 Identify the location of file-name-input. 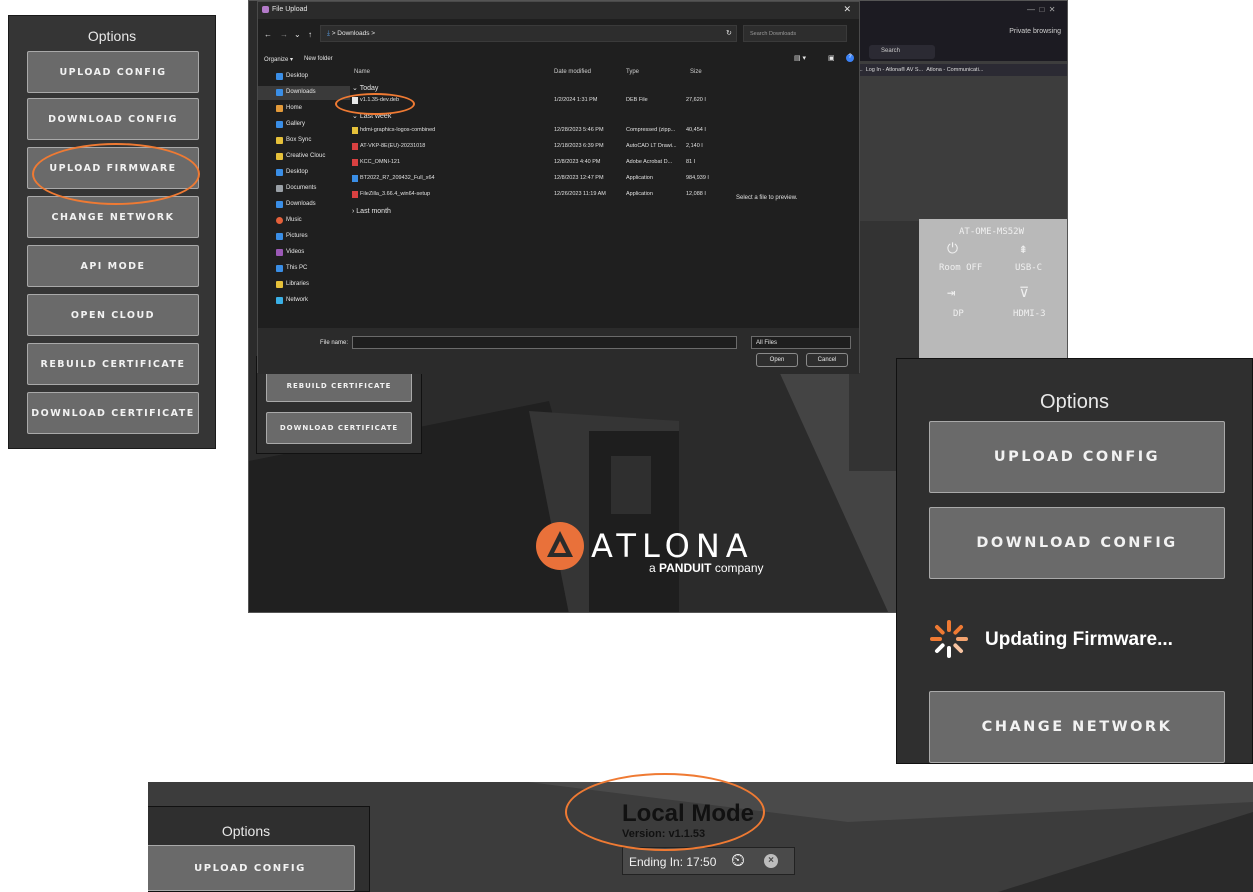
(544, 342).